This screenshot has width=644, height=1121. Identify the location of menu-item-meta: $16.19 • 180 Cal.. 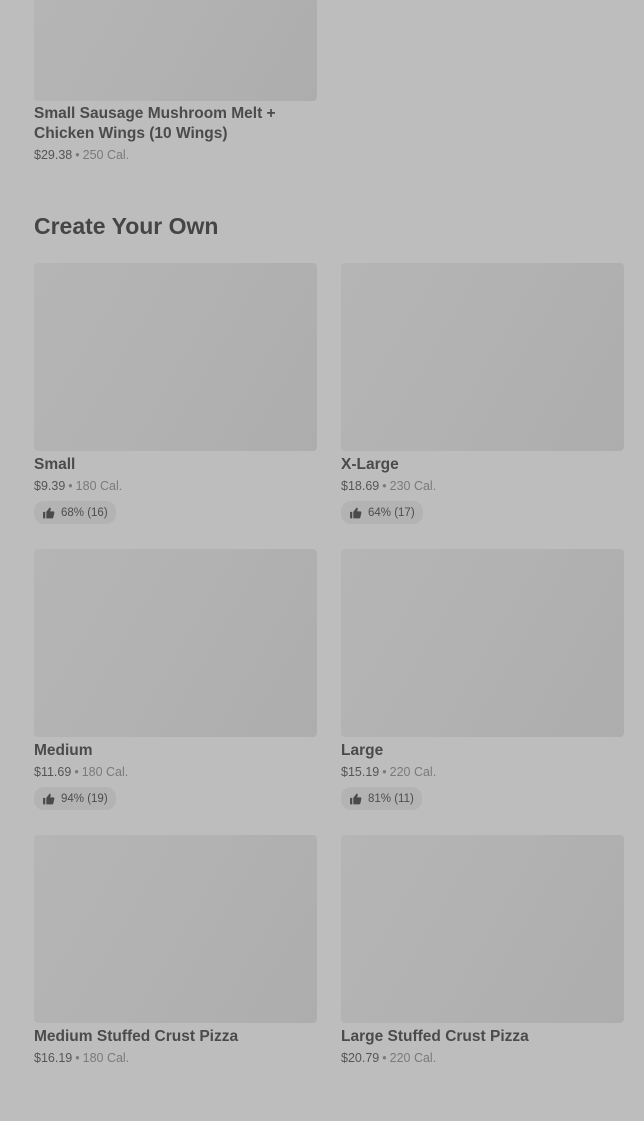
(175, 1058).